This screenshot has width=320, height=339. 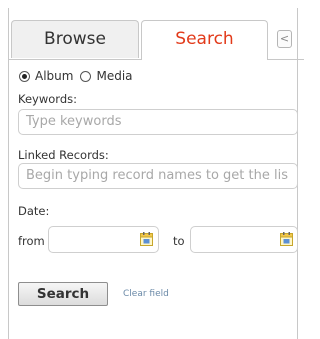 I want to click on date-from-input, so click(x=103, y=239).